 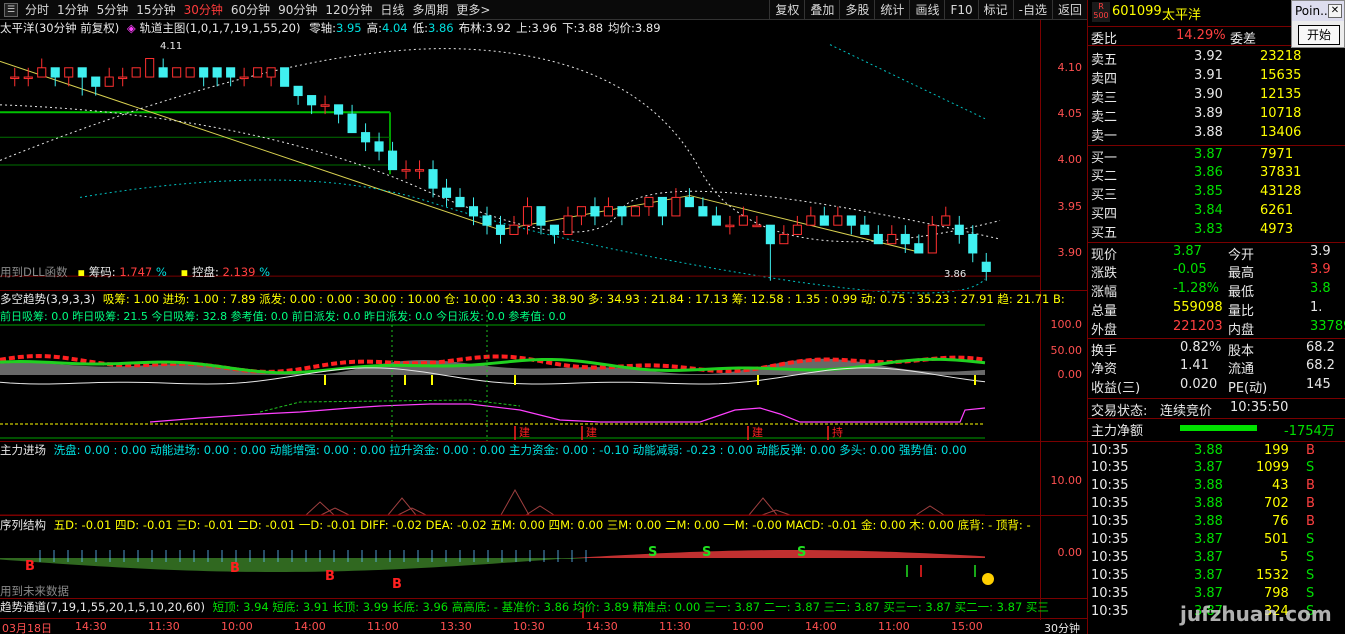 I want to click on price-tick-label: 4.10, so click(x=1070, y=67).